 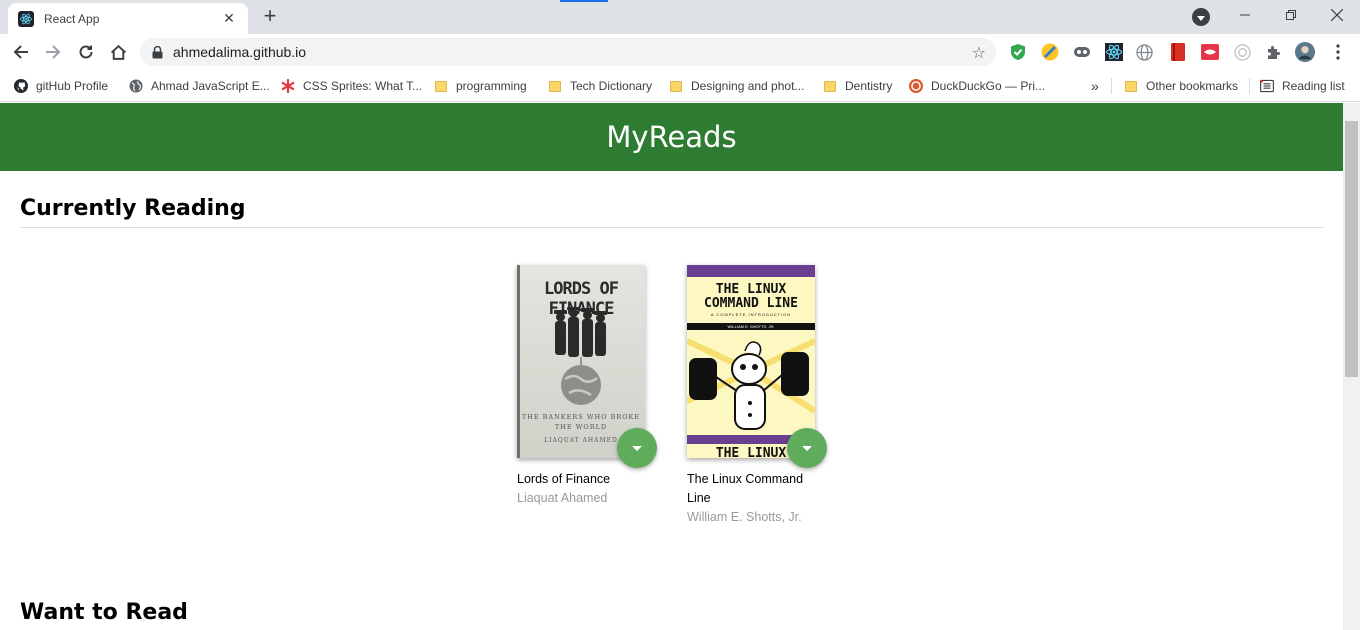 I want to click on target-extension-icon, so click(x=1242, y=52).